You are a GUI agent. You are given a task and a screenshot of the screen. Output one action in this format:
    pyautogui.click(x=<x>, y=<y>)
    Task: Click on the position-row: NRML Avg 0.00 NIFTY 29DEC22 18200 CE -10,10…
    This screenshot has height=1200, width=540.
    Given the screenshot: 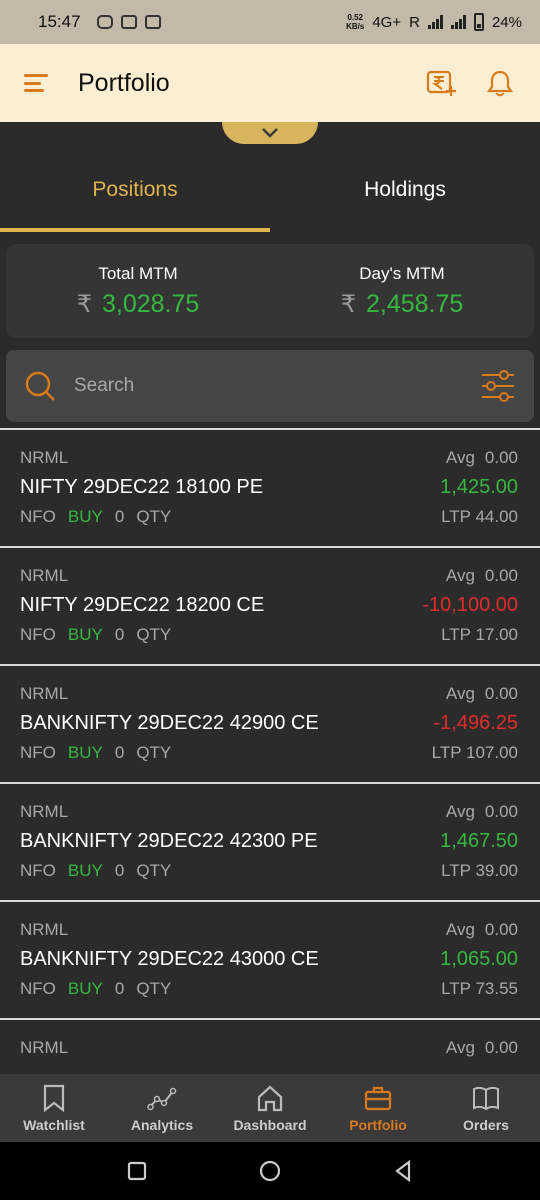 What is the action you would take?
    pyautogui.click(x=270, y=605)
    